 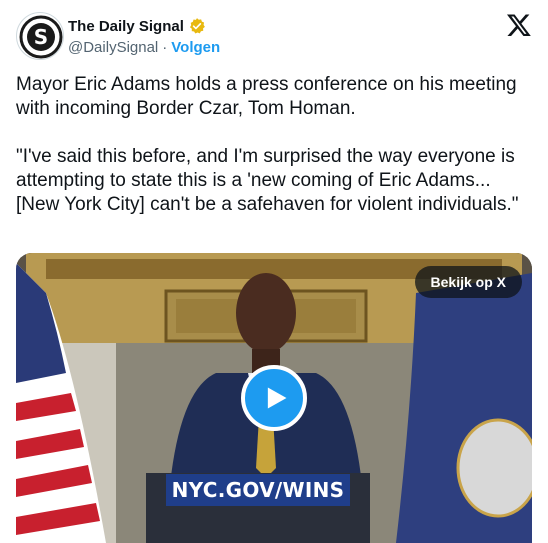 I want to click on follow-button: Volgen, so click(x=195, y=47).